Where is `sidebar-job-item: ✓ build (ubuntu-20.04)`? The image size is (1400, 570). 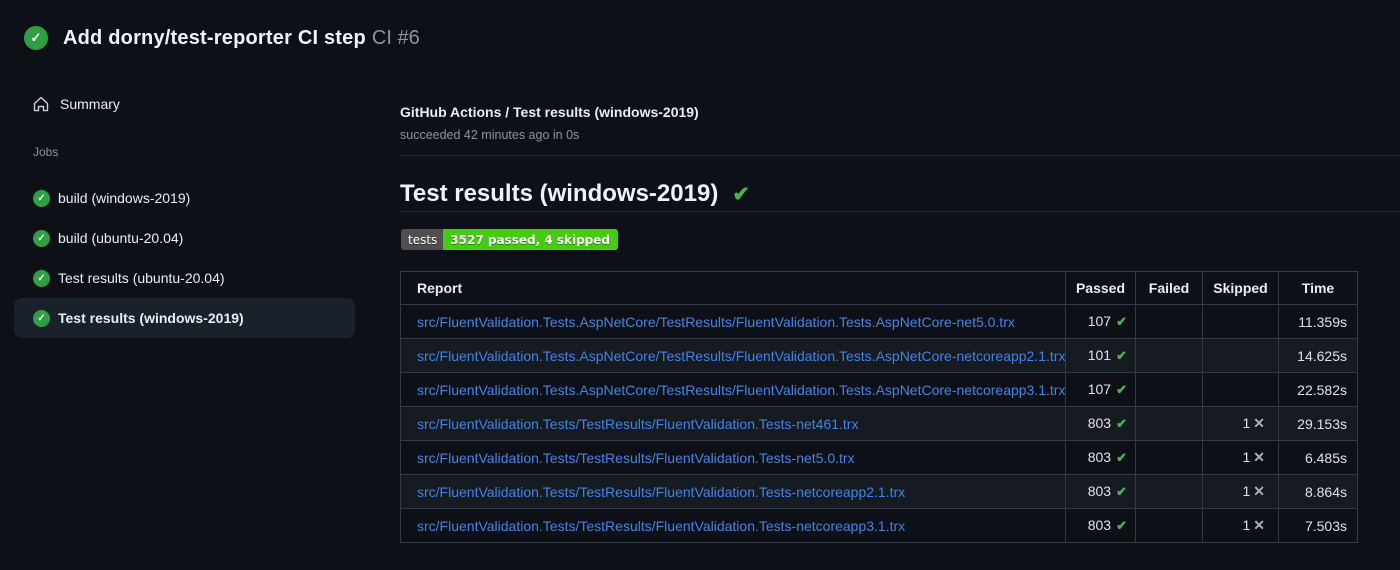 sidebar-job-item: ✓ build (ubuntu-20.04) is located at coordinates (184, 238).